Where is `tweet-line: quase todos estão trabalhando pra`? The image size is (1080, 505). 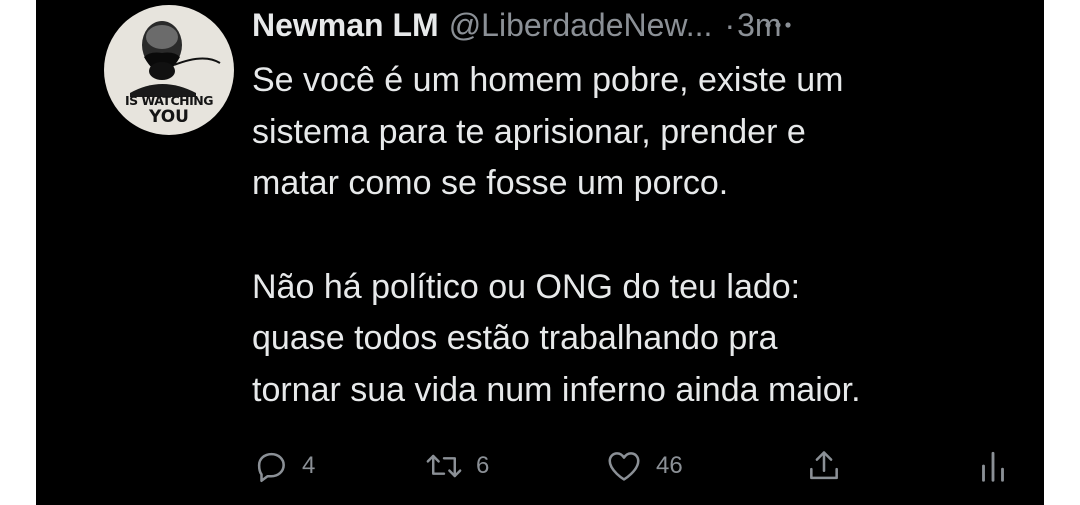 tweet-line: quase todos estão trabalhando pra is located at coordinates (515, 338).